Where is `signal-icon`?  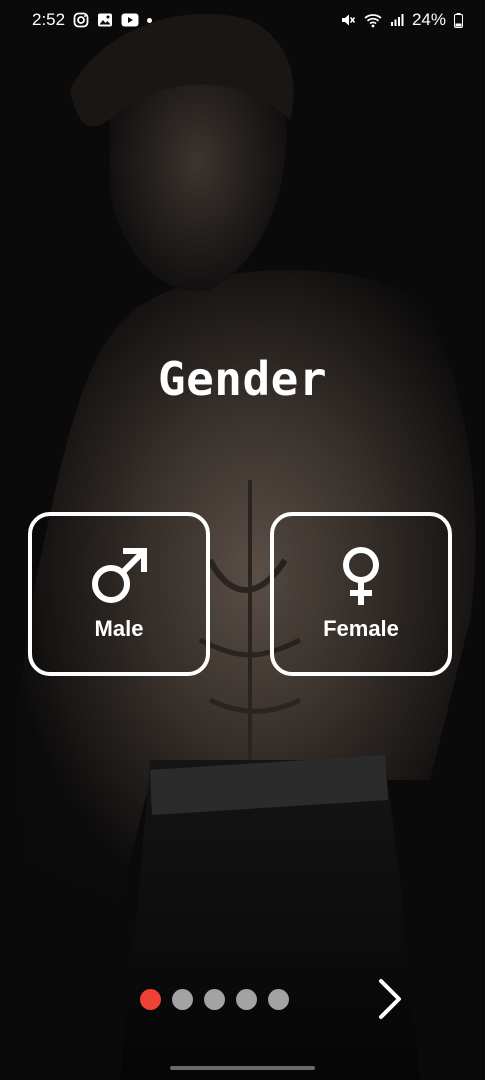
signal-icon is located at coordinates (397, 20).